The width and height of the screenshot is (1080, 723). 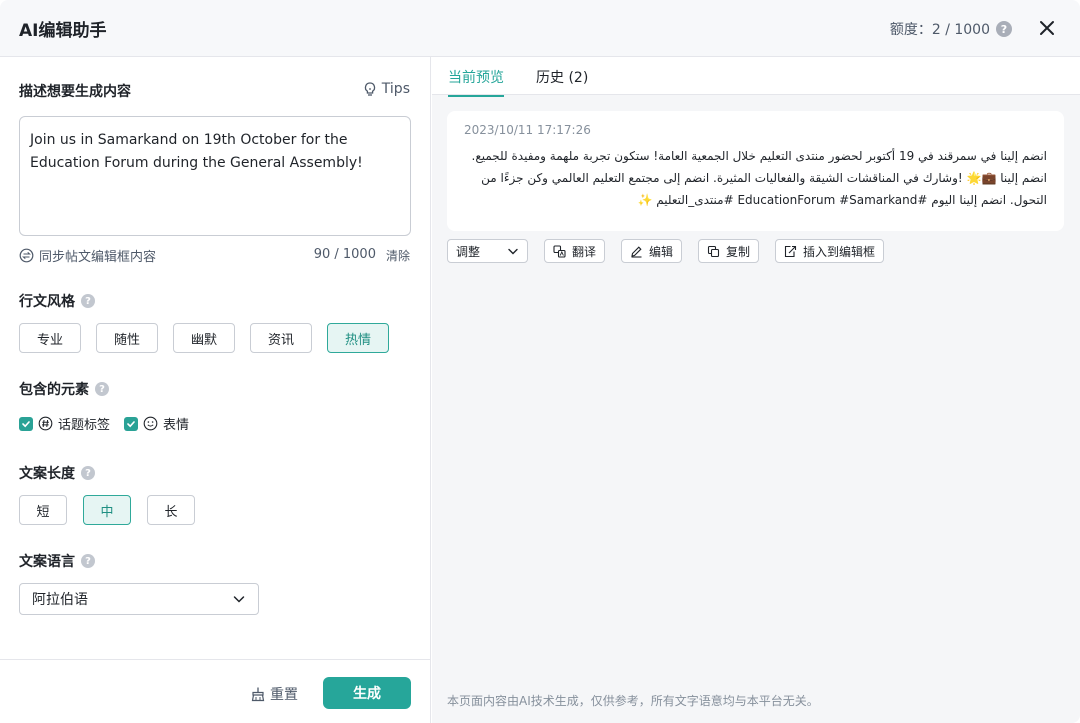 I want to click on elements-heading: 包含的元素 ?, so click(x=64, y=389).